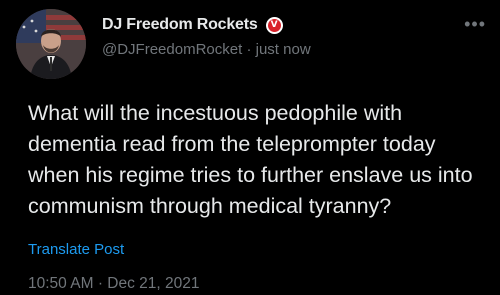  I want to click on relative-time: just now, so click(283, 49).